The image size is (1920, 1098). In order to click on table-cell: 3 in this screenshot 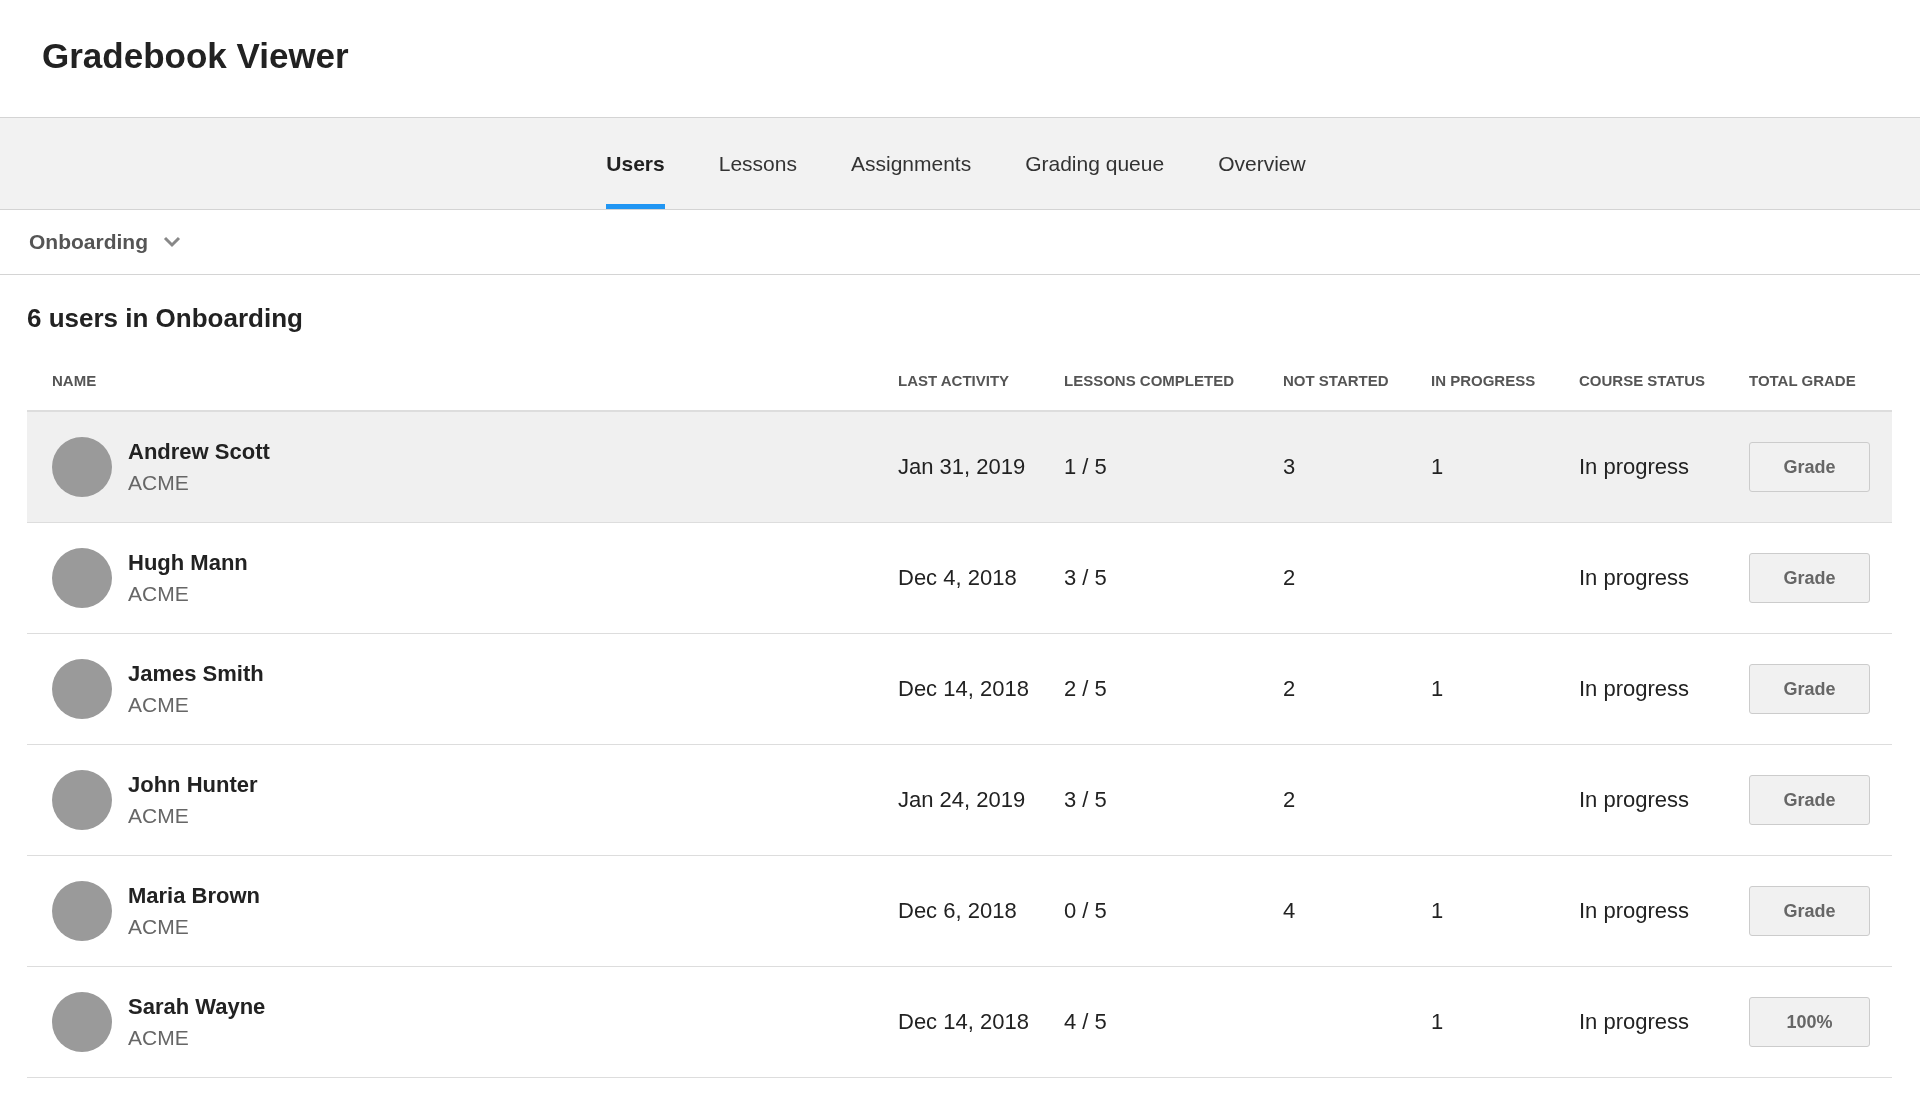, I will do `click(1289, 467)`.